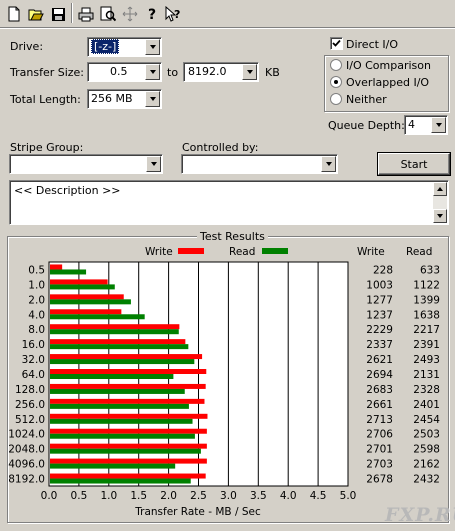 Image resolution: width=455 pixels, height=531 pixels. What do you see at coordinates (379, 420) in the screenshot?
I see `write-value: 2713` at bounding box center [379, 420].